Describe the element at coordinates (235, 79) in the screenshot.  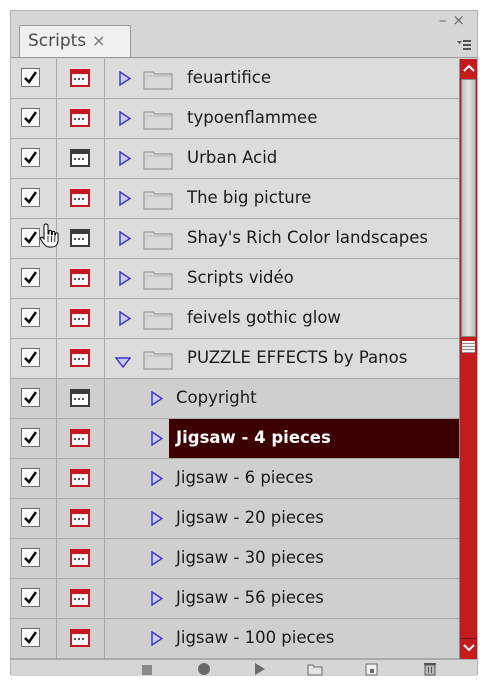
I see `list-item: feuartifice` at that location.